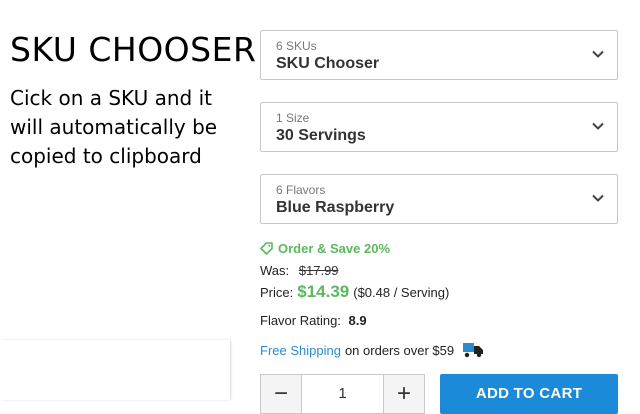 The height and width of the screenshot is (414, 640). I want to click on promo-offer: Order & Save 20%, so click(325, 248).